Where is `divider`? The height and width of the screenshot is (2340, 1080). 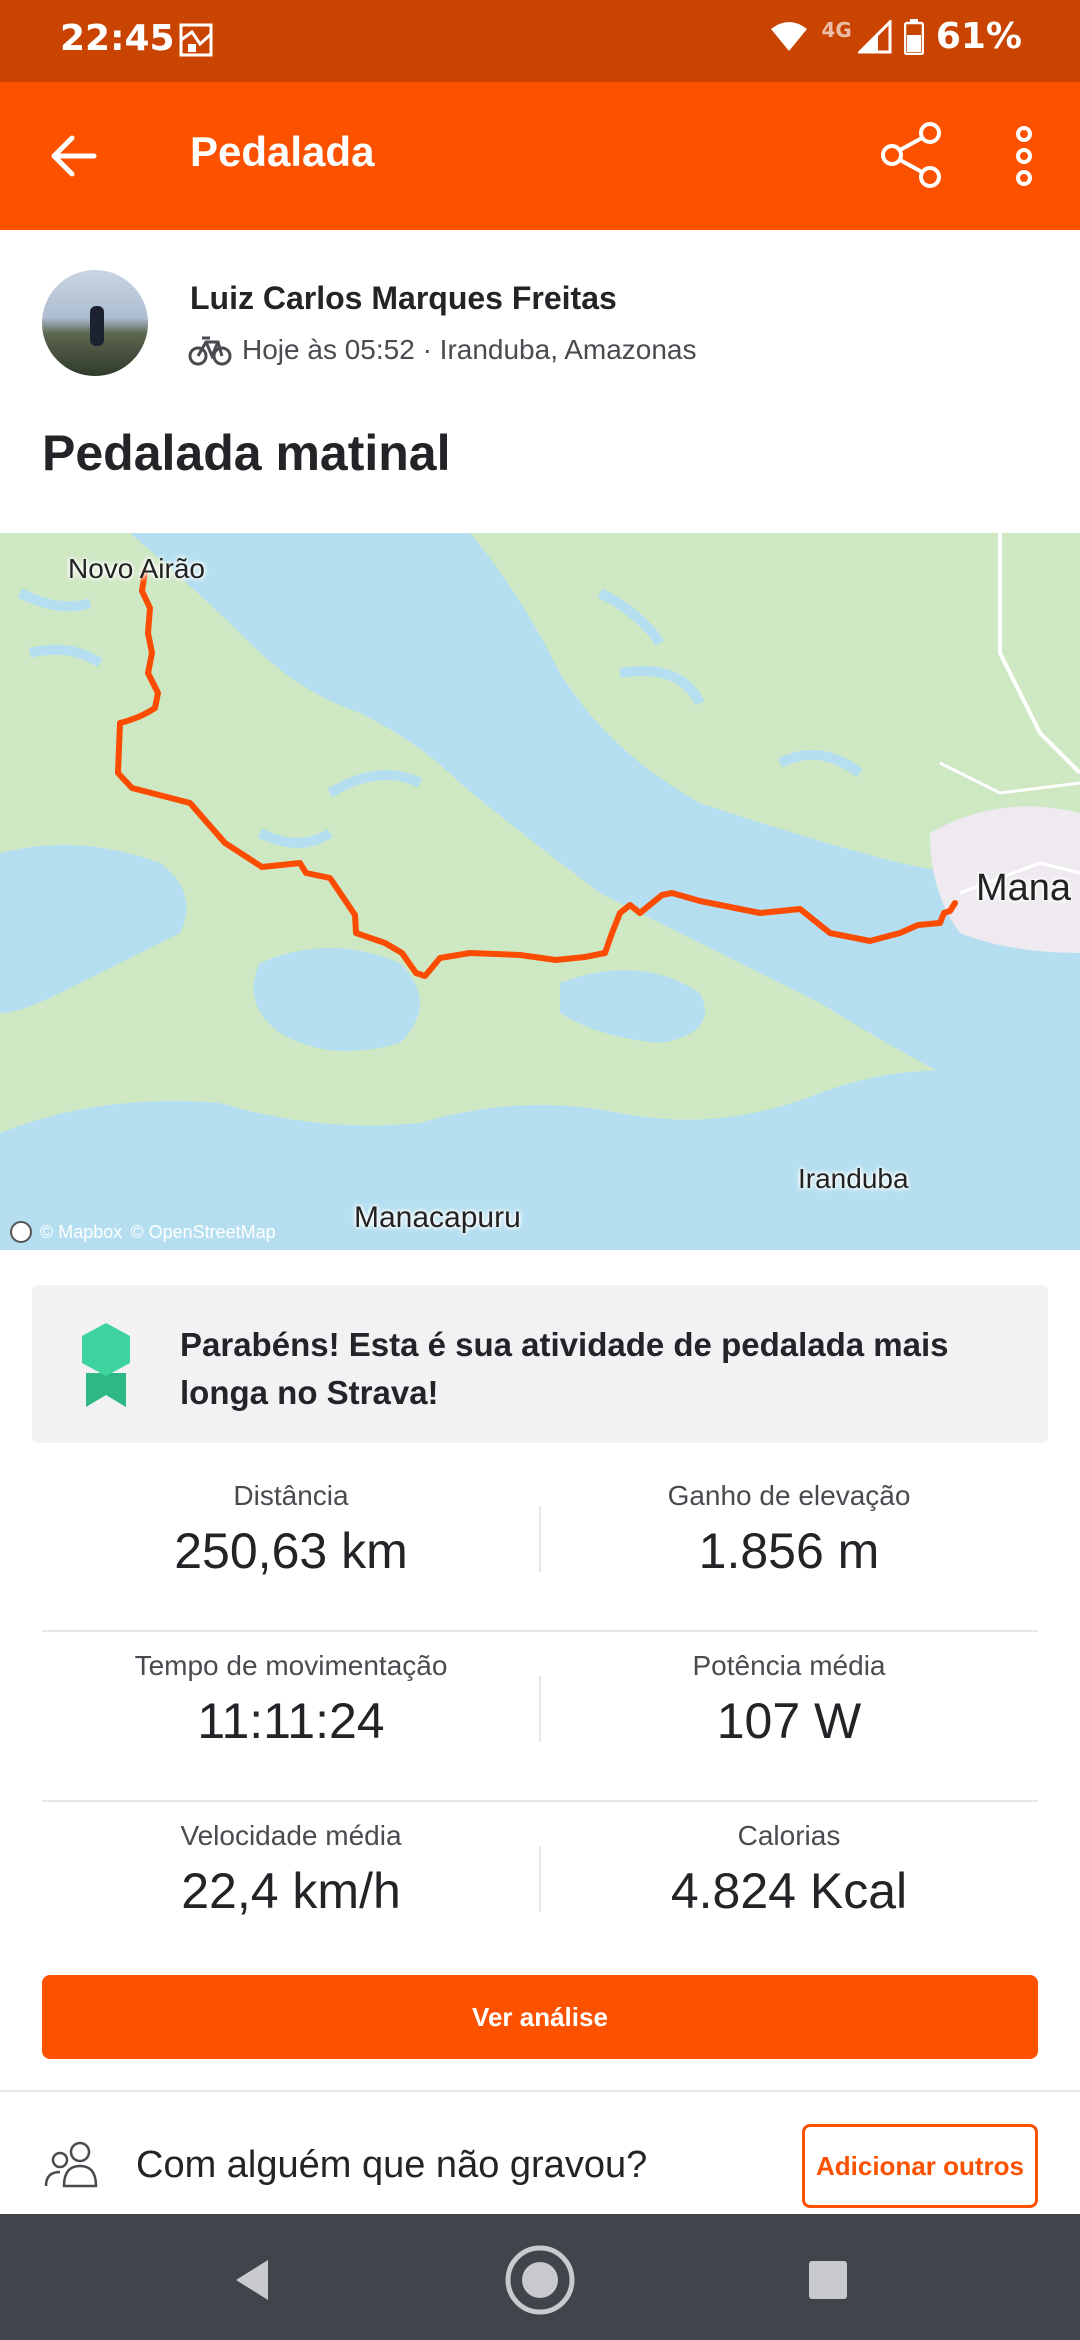
divider is located at coordinates (540, 2091).